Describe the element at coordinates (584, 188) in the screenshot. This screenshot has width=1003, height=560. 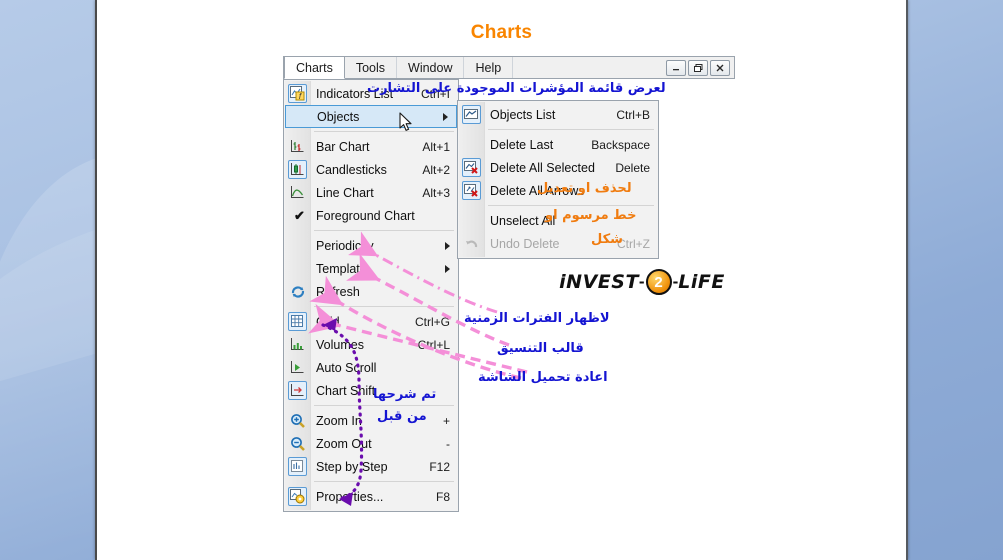
I see `annotation-objects-note-1: لحذف او تعديل` at that location.